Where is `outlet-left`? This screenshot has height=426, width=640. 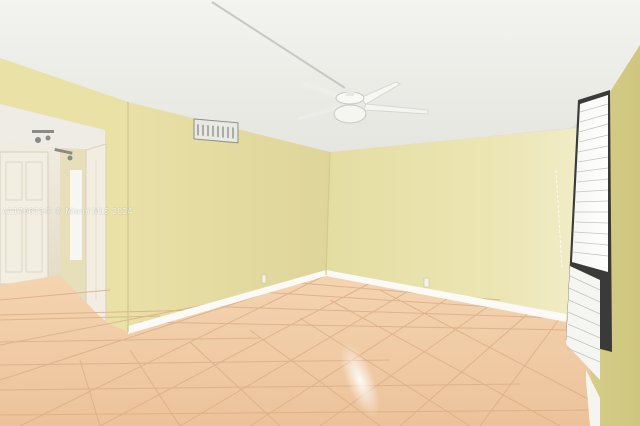 outlet-left is located at coordinates (264, 279).